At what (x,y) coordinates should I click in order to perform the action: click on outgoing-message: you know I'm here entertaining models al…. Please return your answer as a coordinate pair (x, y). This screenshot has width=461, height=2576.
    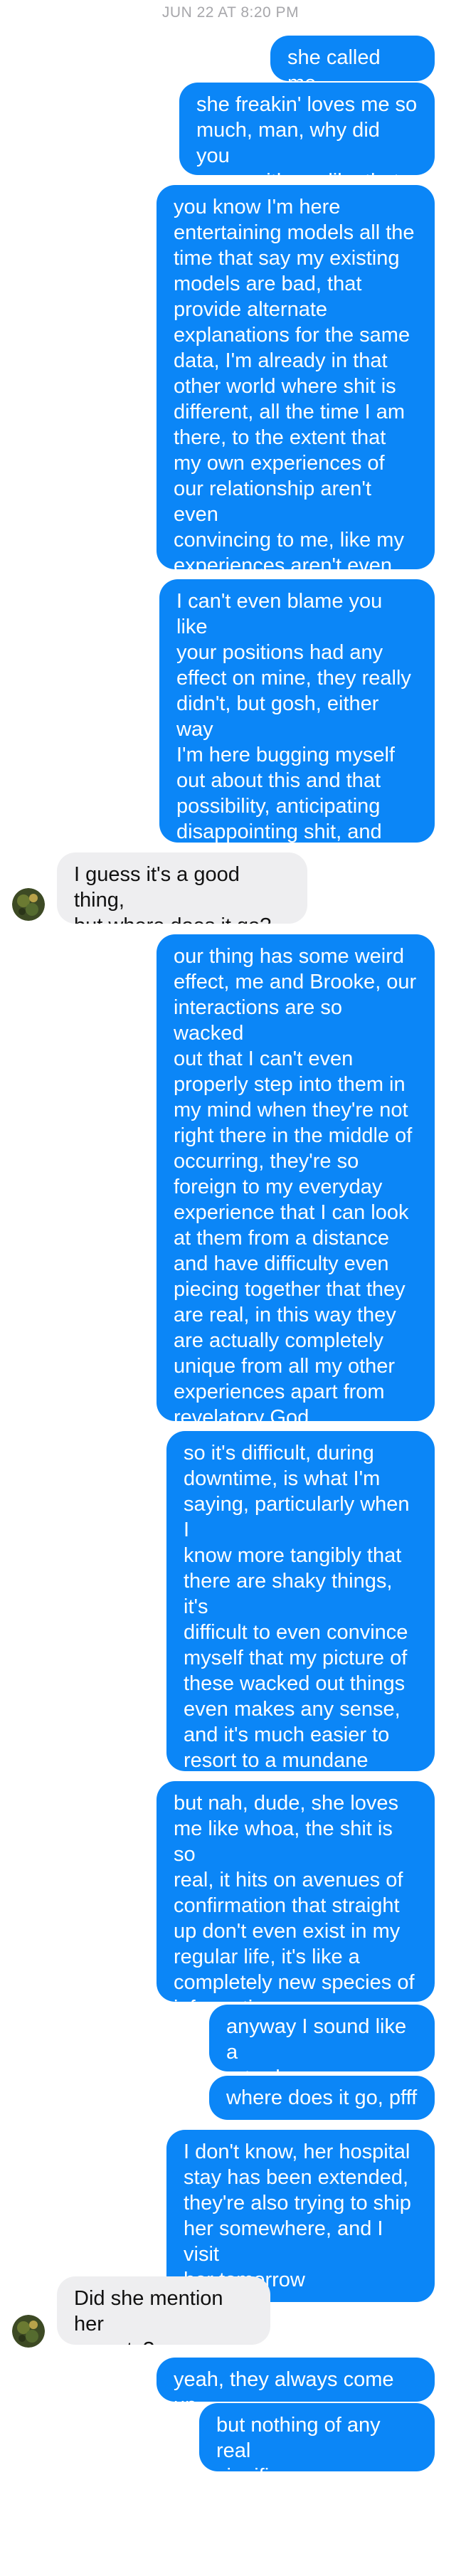
    Looking at the image, I should click on (296, 377).